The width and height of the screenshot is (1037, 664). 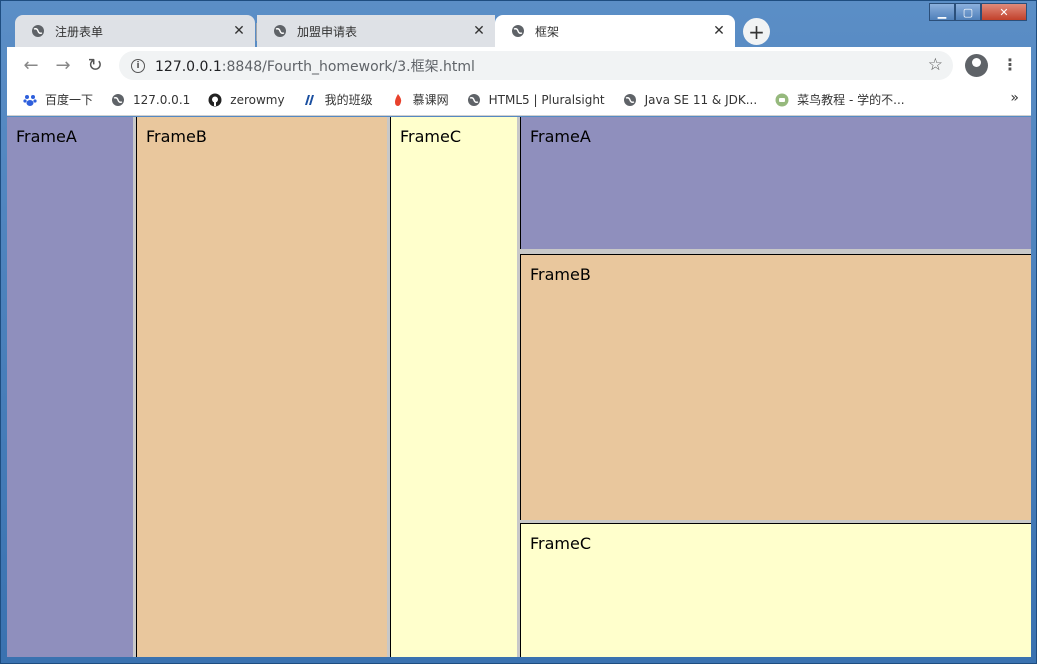 What do you see at coordinates (79, 31) in the screenshot?
I see `tab-label: 注册表单` at bounding box center [79, 31].